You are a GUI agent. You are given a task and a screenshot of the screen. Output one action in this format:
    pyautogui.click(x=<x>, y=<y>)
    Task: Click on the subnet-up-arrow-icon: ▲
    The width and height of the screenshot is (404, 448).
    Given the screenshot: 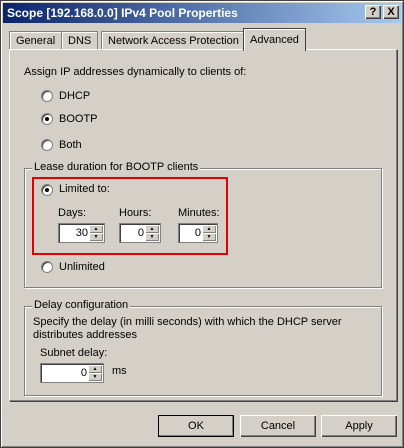 What is the action you would take?
    pyautogui.click(x=95, y=369)
    